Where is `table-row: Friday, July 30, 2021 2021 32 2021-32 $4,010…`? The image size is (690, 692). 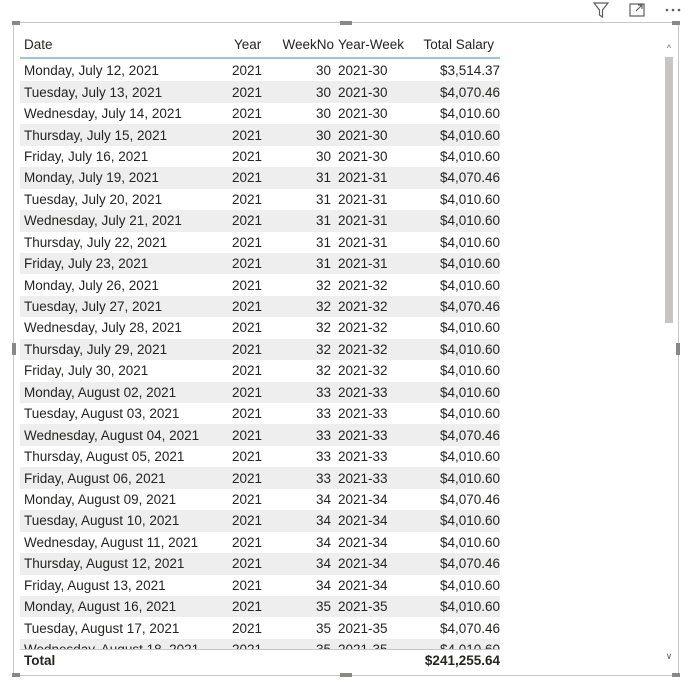
table-row: Friday, July 30, 2021 2021 32 2021-32 $4,010… is located at coordinates (260, 370).